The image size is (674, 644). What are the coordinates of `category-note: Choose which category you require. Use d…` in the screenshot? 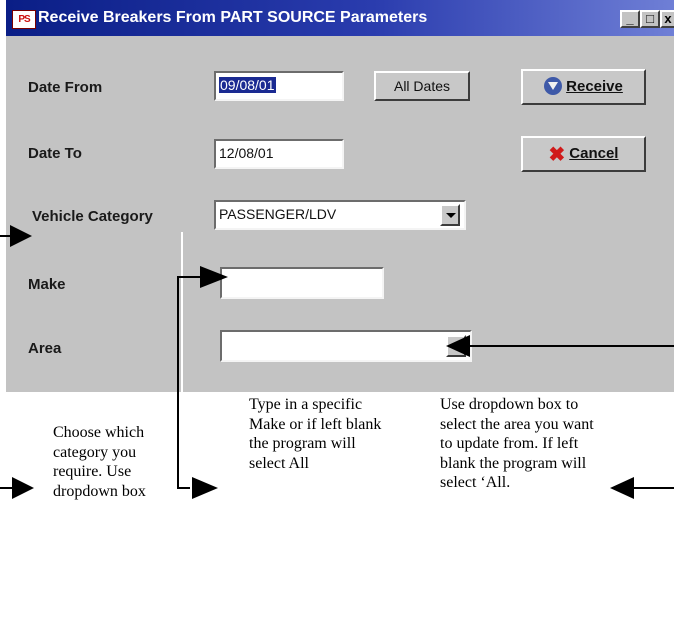 It's located at (99, 462).